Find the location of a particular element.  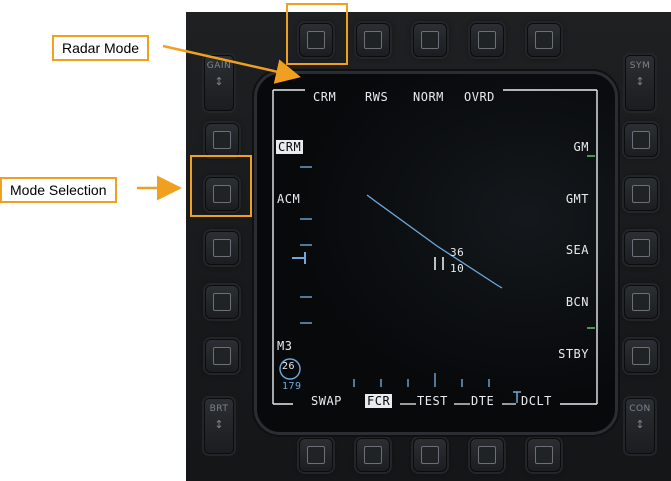

range-ticks is located at coordinates (306, 245).